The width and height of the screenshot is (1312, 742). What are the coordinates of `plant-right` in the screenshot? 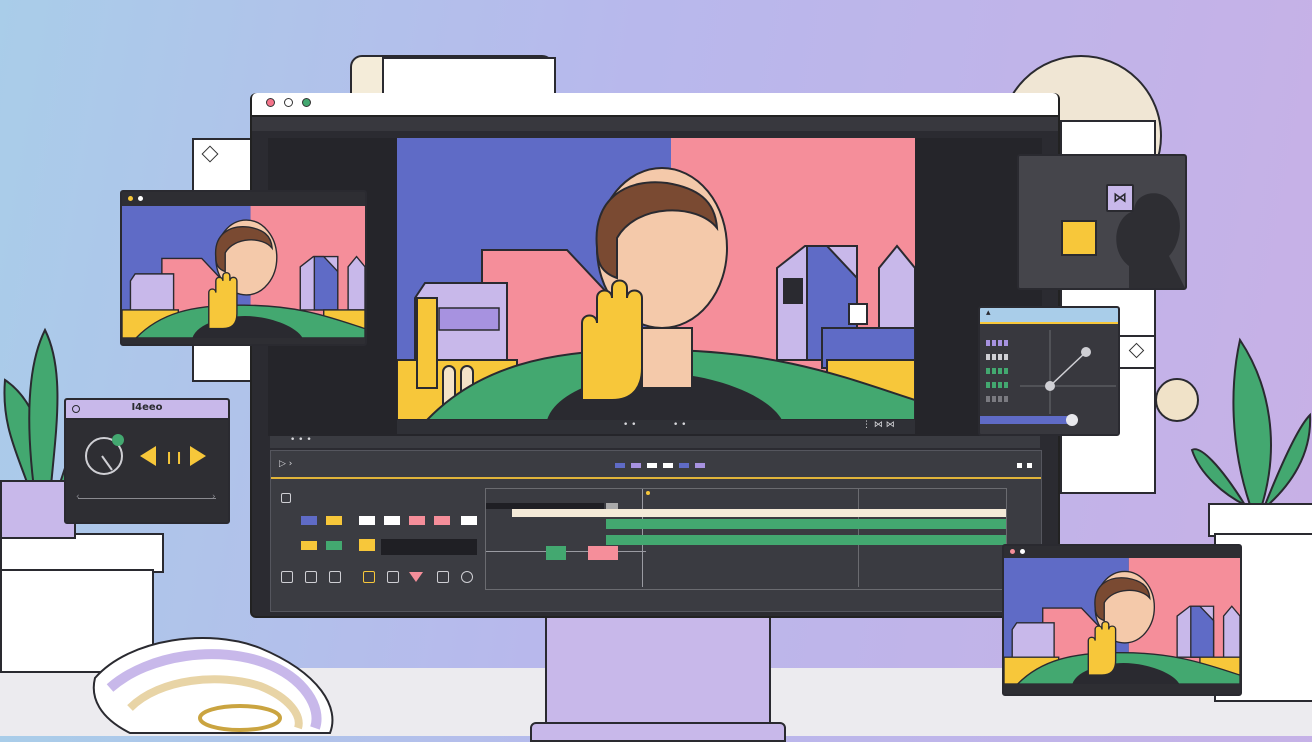 It's located at (1251, 422).